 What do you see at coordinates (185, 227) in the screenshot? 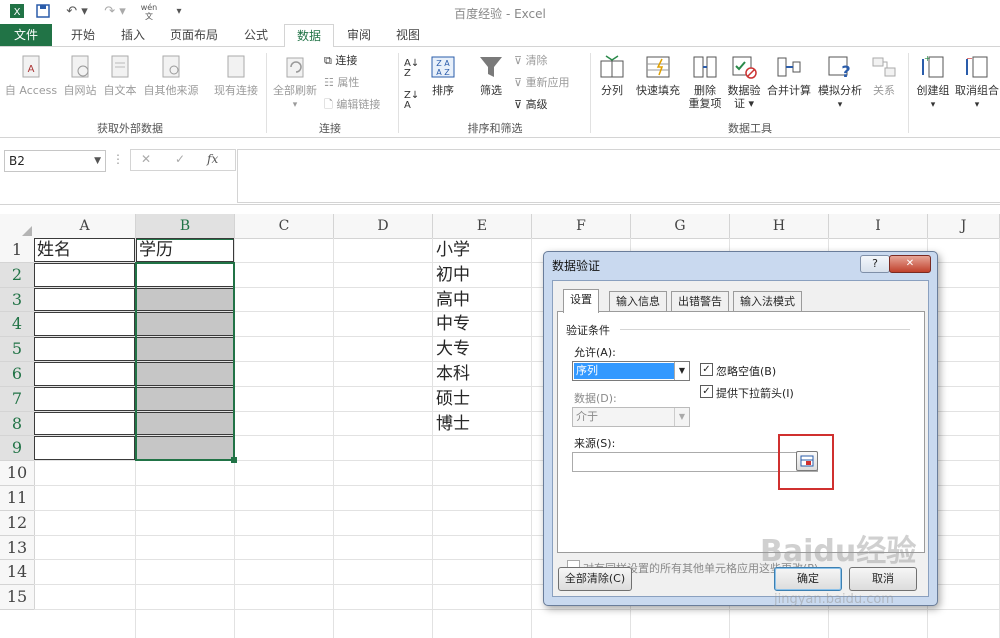
I see `column-header-b: B` at bounding box center [185, 227].